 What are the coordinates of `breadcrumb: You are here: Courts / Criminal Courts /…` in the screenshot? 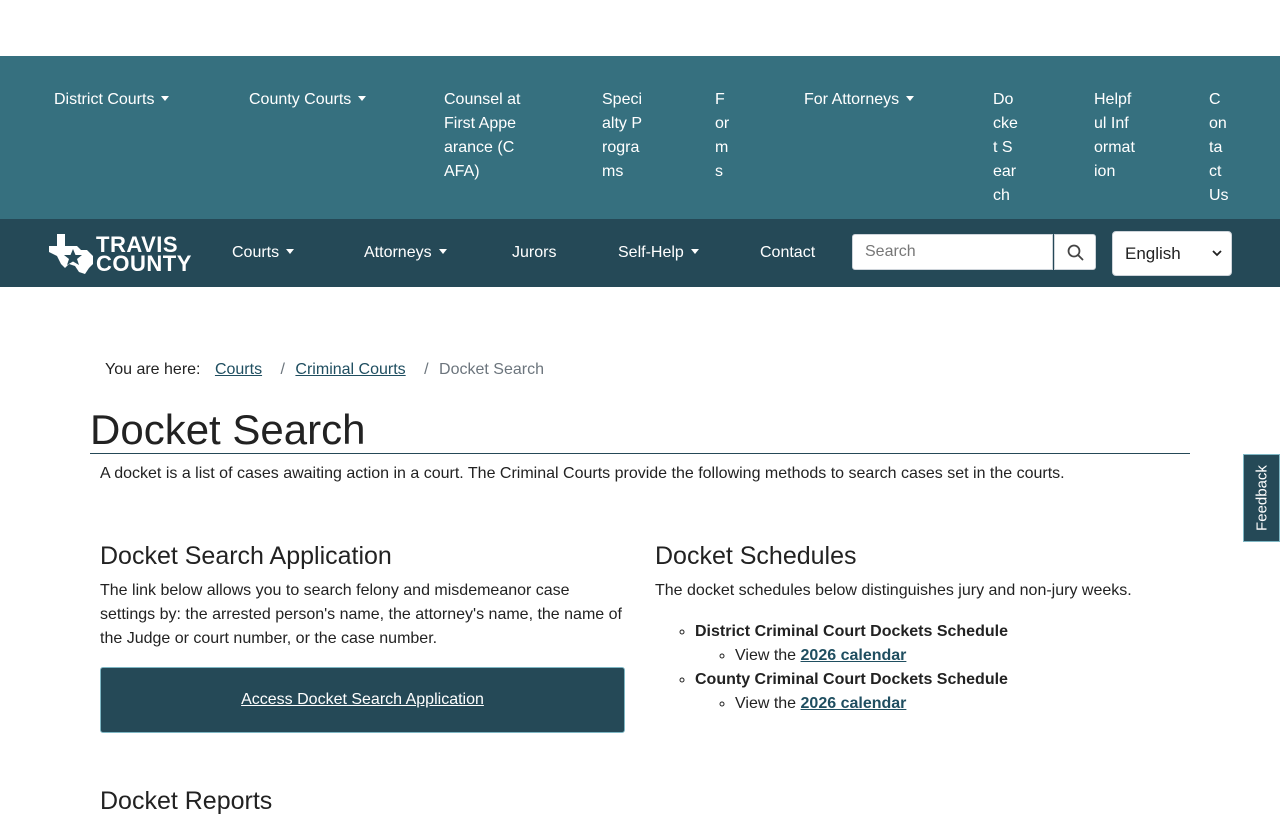 It's located at (324, 370).